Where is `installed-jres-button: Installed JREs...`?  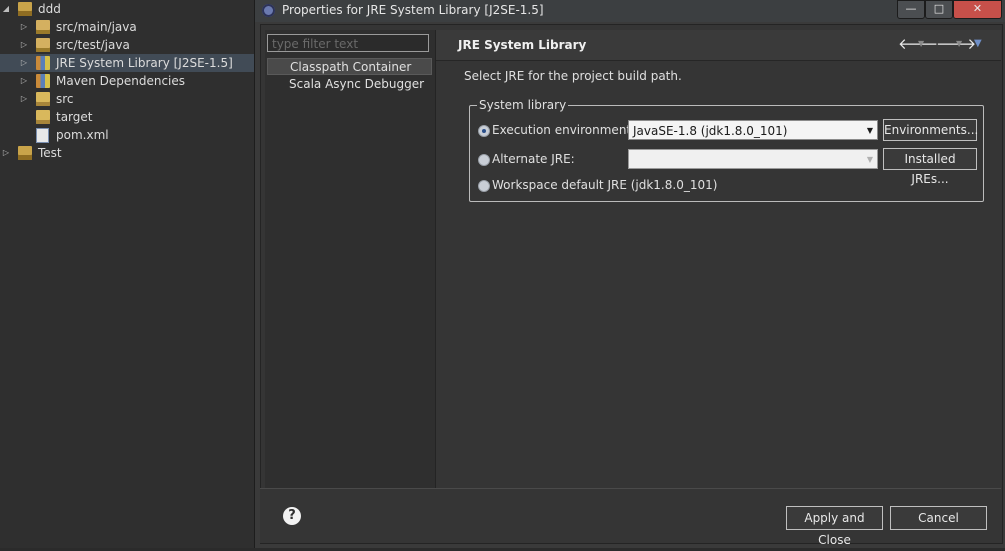
installed-jres-button: Installed JREs... is located at coordinates (930, 167).